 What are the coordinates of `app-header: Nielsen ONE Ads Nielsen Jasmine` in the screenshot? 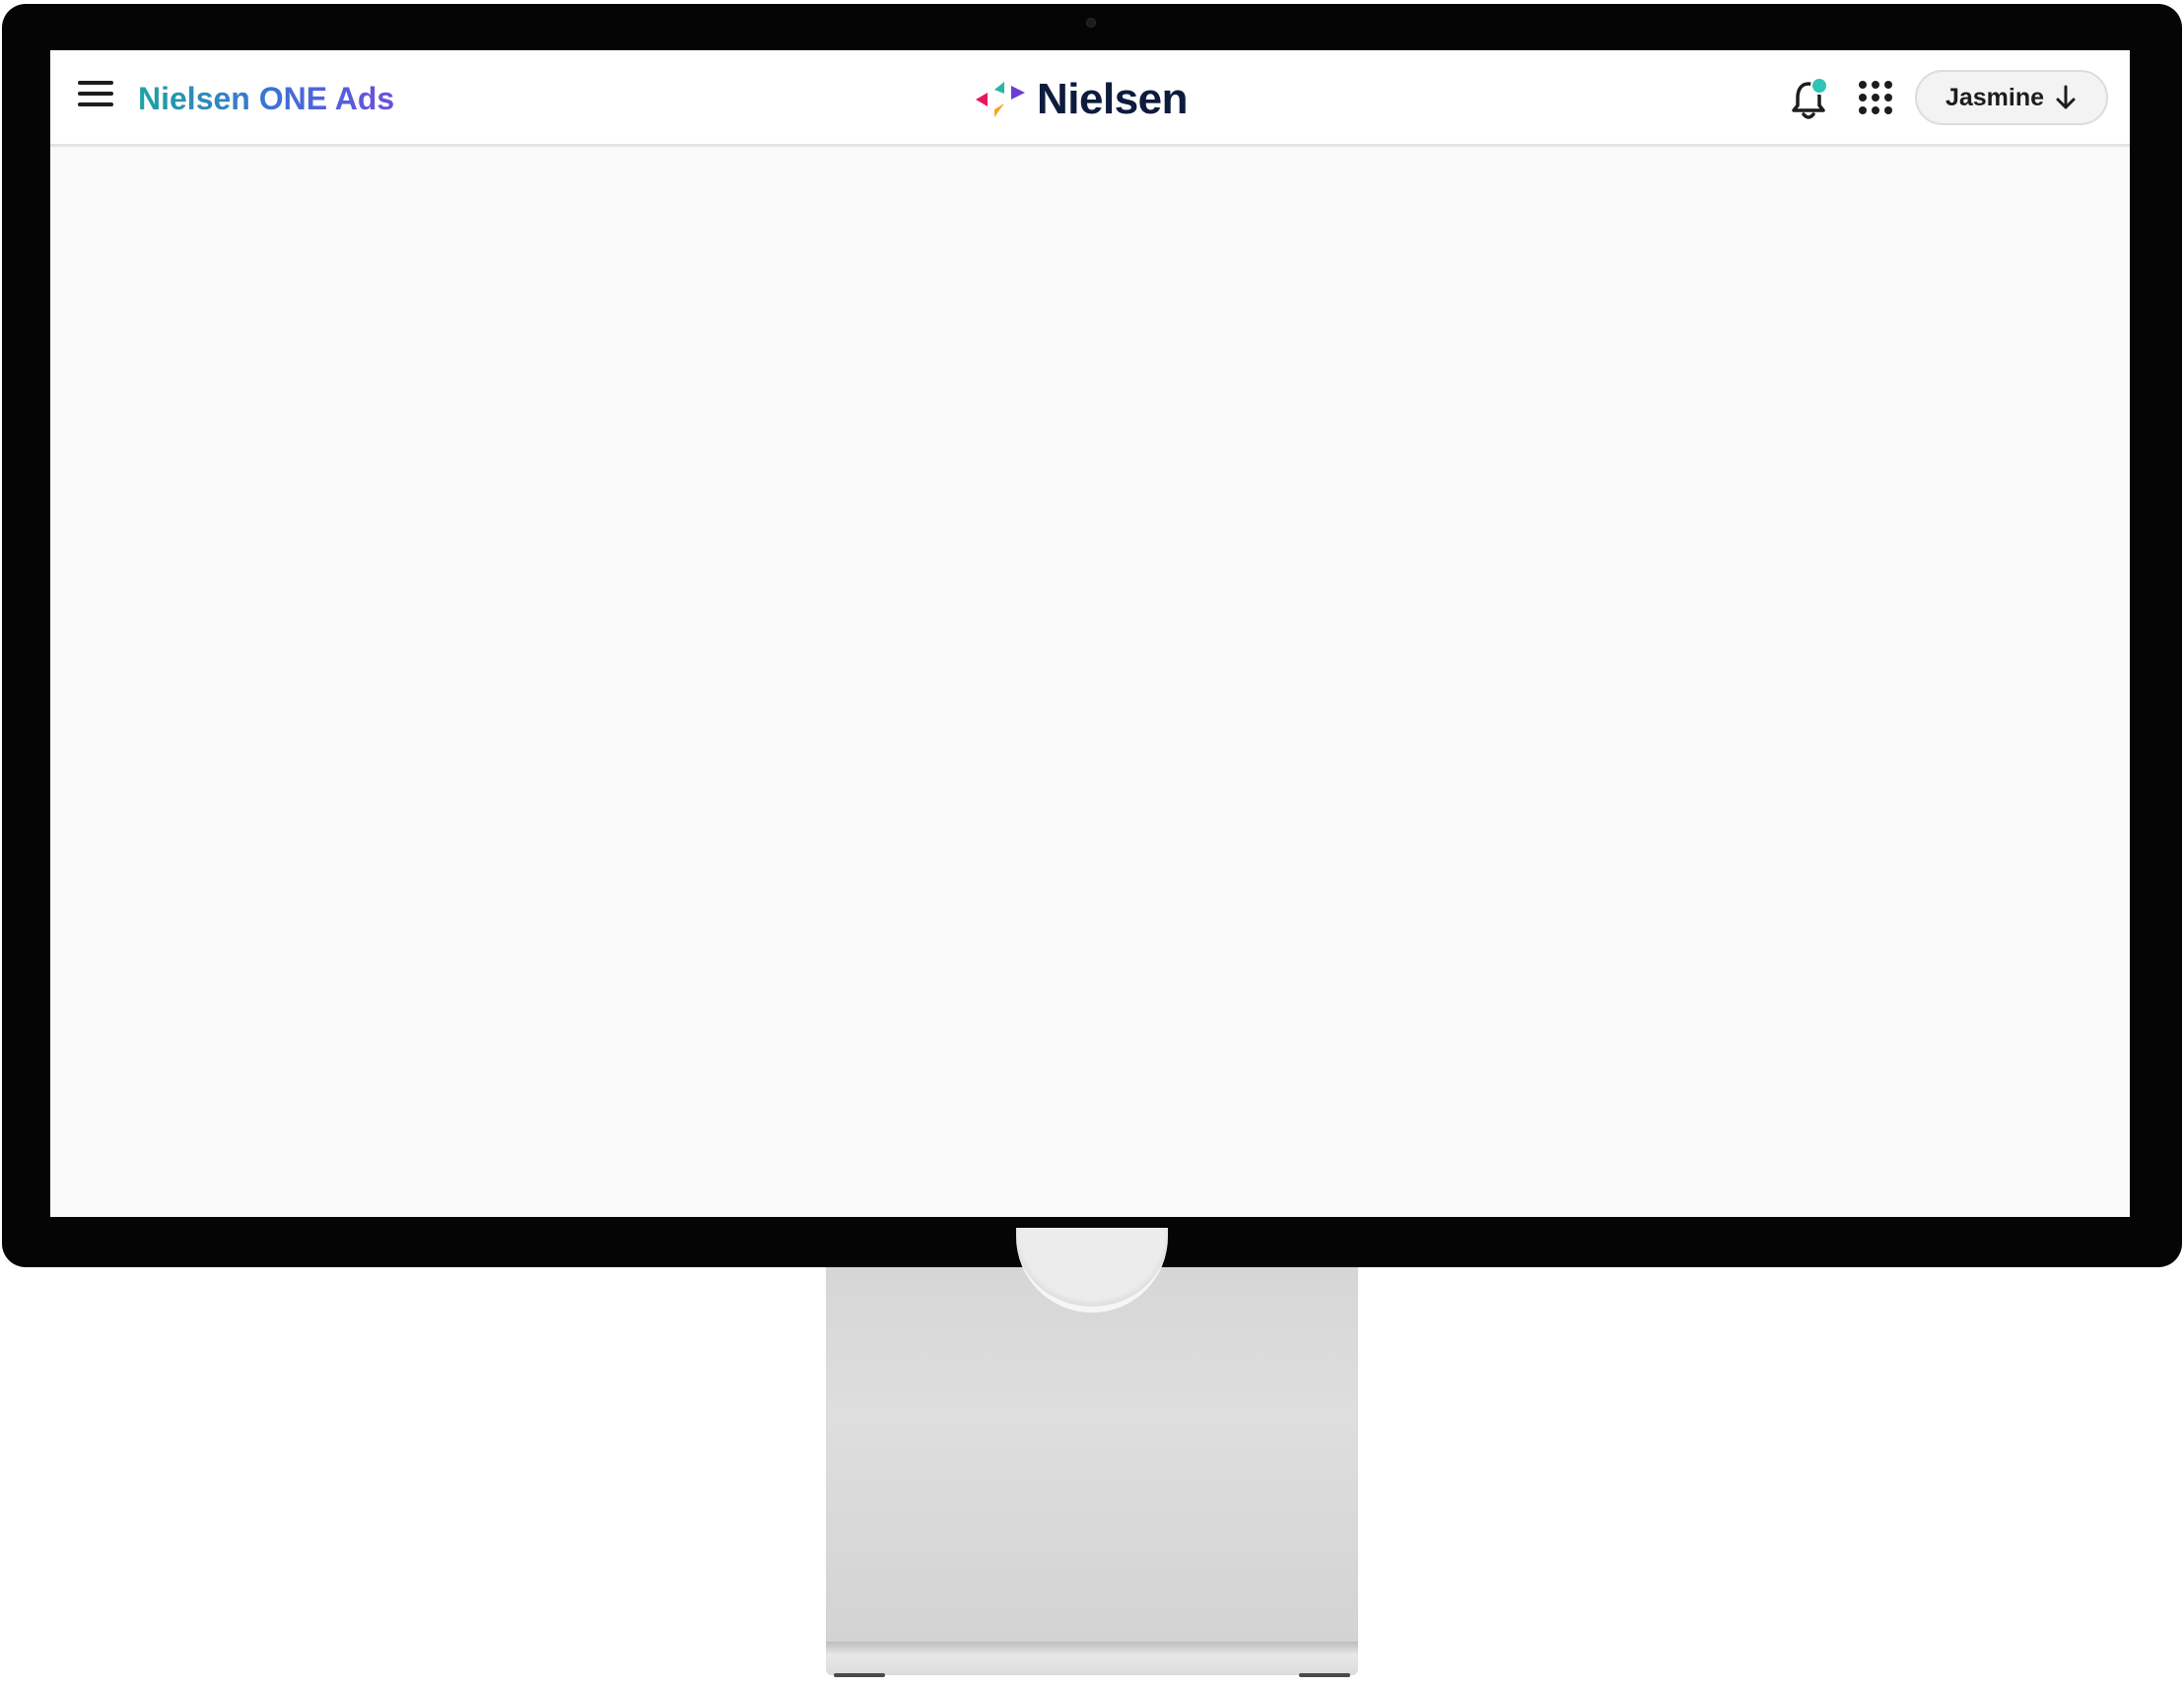 It's located at (1090, 98).